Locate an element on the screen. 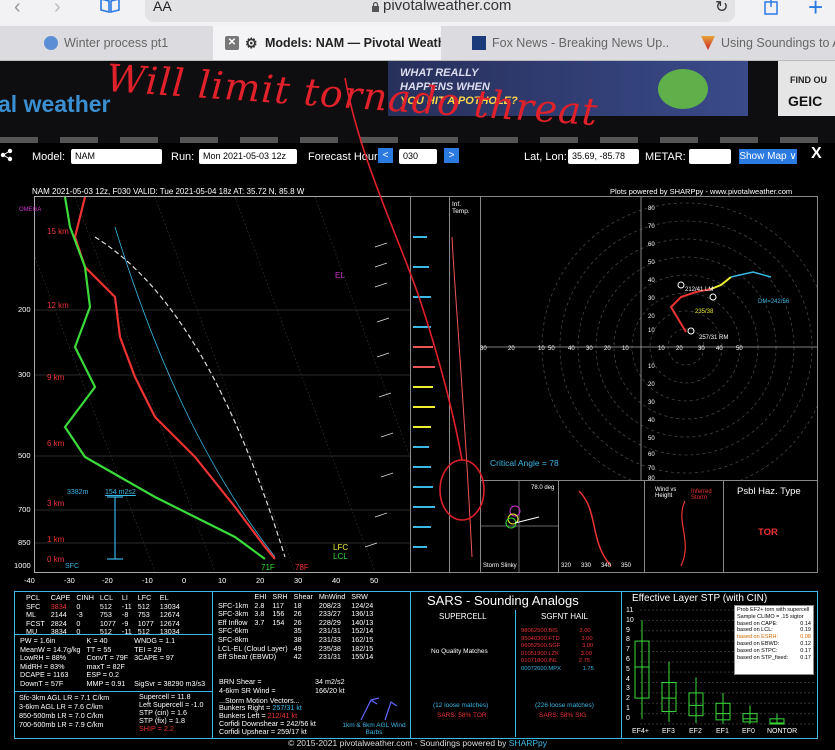 The height and width of the screenshot is (750, 835). inferred-temp-label: Inf. Temp. is located at coordinates (461, 208).